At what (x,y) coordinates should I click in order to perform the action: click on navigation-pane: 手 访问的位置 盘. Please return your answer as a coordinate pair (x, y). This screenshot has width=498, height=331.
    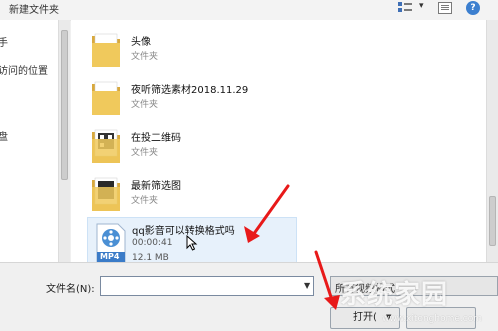
    Looking at the image, I should click on (29, 141).